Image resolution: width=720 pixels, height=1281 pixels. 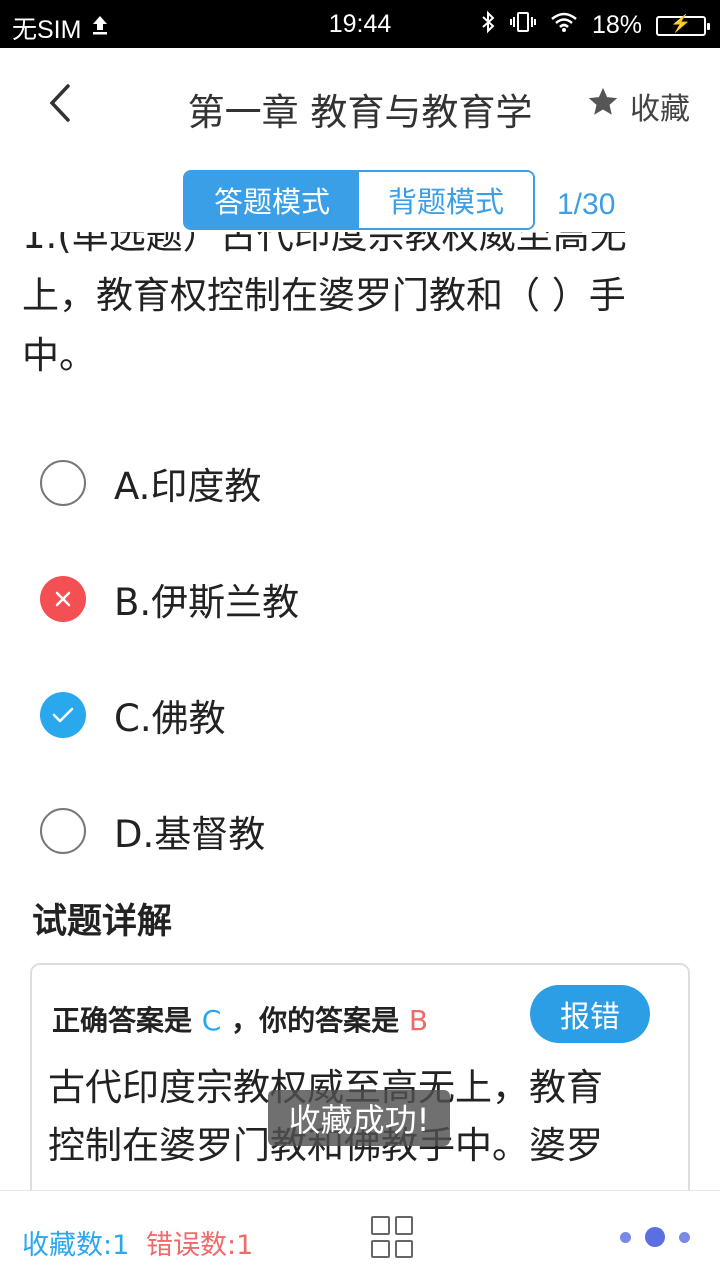 I want to click on option-d: D.基督教, so click(x=340, y=831).